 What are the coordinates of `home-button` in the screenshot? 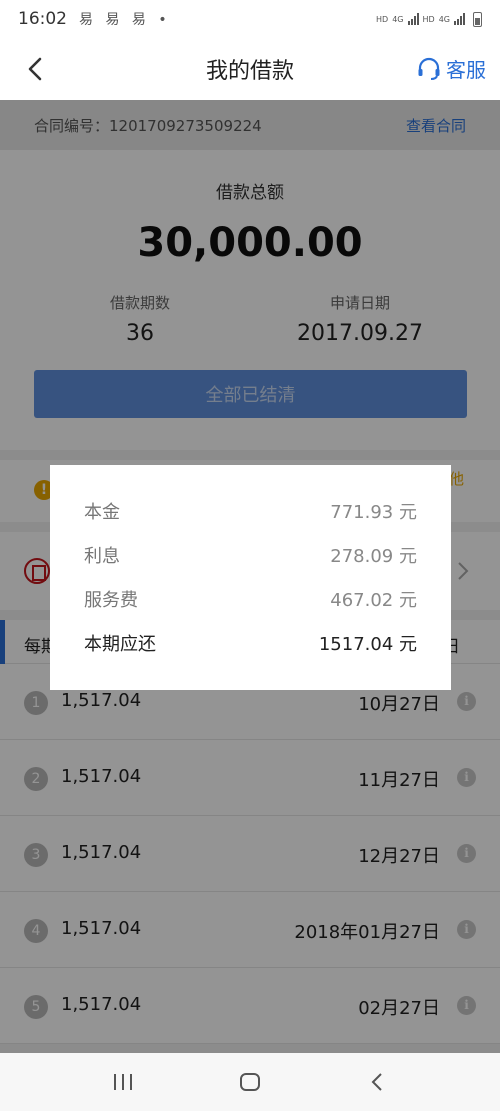 It's located at (250, 1082).